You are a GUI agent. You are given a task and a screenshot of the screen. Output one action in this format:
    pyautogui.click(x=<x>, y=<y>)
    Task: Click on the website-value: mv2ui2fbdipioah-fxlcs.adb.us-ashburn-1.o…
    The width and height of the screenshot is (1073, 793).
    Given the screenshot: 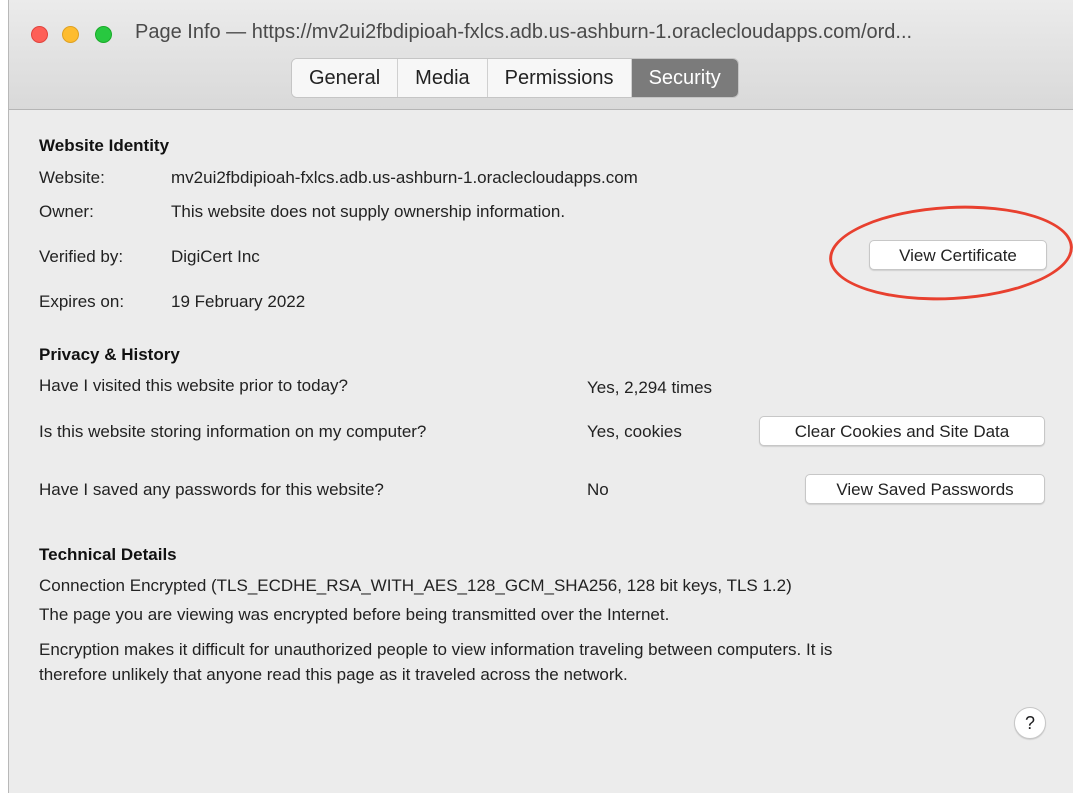 What is the action you would take?
    pyautogui.click(x=404, y=177)
    